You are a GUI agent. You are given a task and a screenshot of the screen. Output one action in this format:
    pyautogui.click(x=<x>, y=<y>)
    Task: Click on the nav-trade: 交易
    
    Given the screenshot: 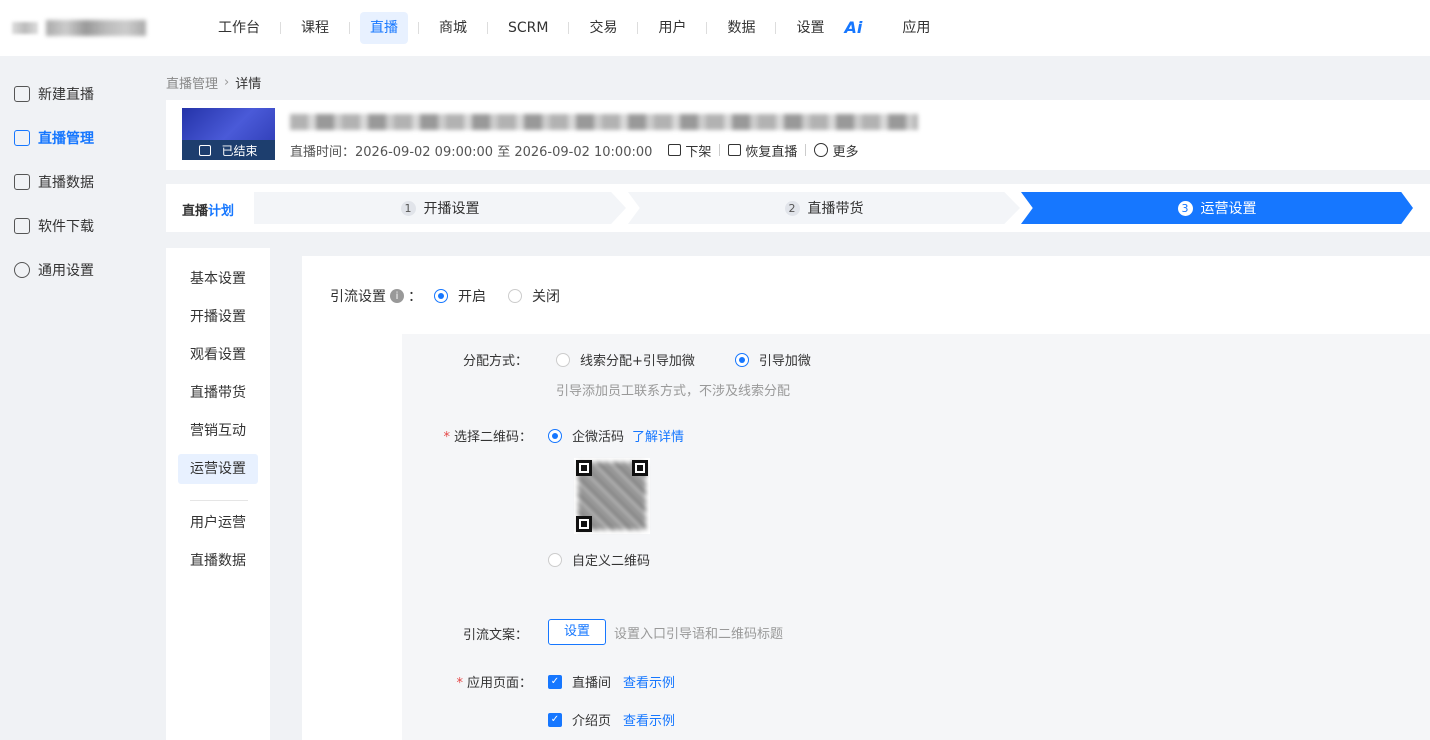 What is the action you would take?
    pyautogui.click(x=603, y=28)
    